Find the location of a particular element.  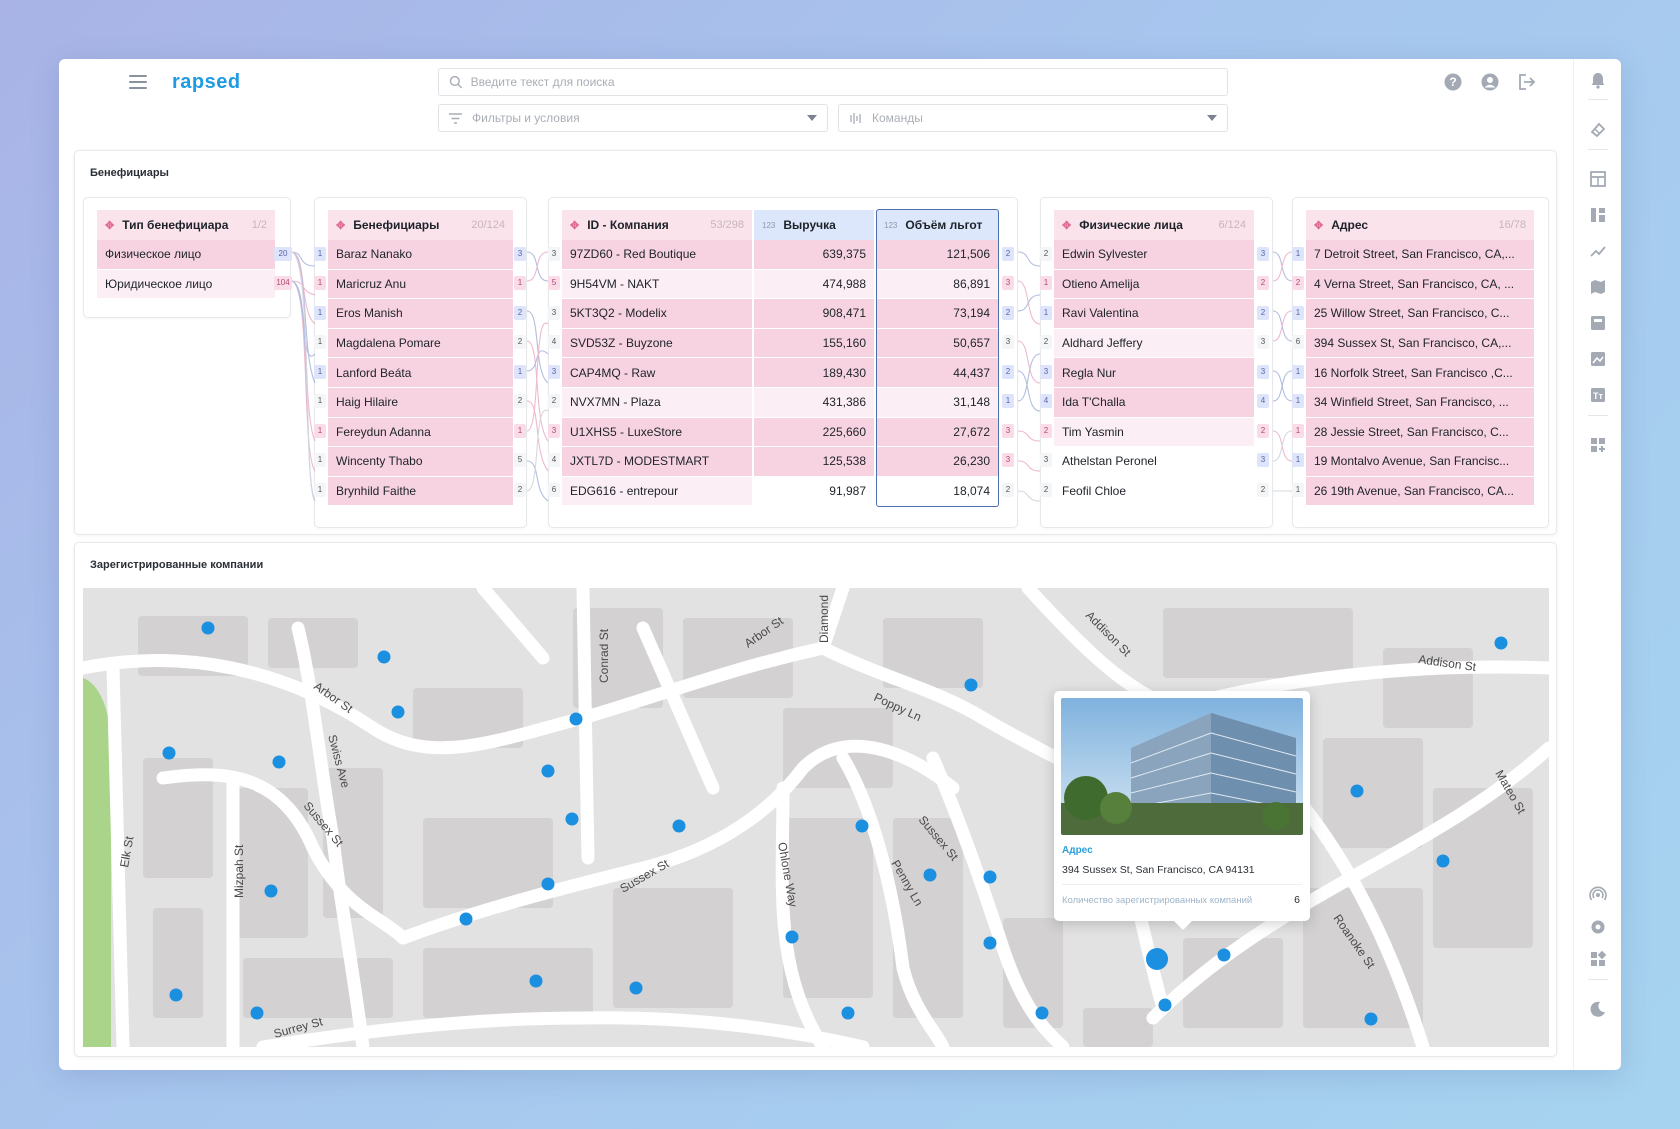

table-cell: 125,538 is located at coordinates (814, 462).